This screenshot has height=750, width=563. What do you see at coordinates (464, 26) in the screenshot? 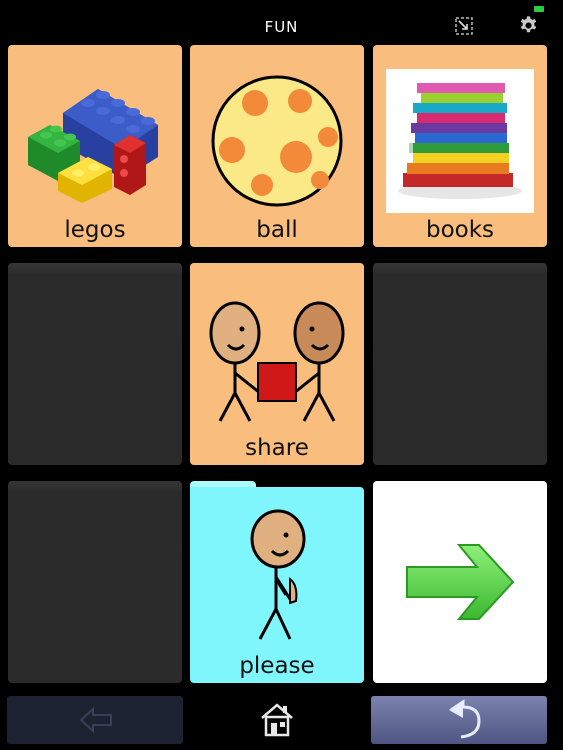
I see `expand-icon` at bounding box center [464, 26].